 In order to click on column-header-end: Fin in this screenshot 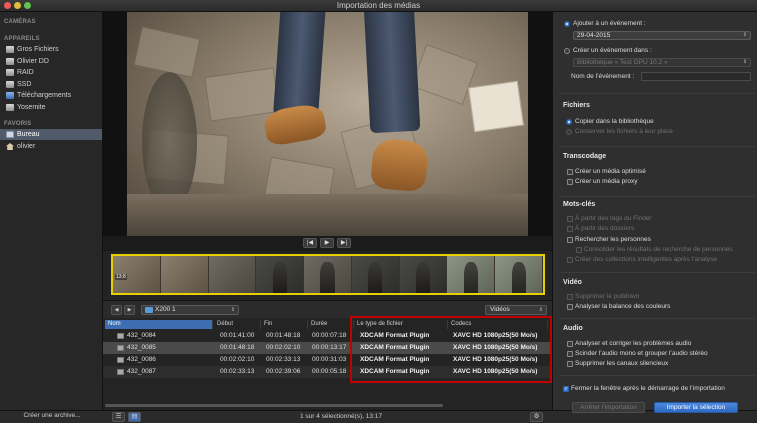, I will do `click(284, 324)`.